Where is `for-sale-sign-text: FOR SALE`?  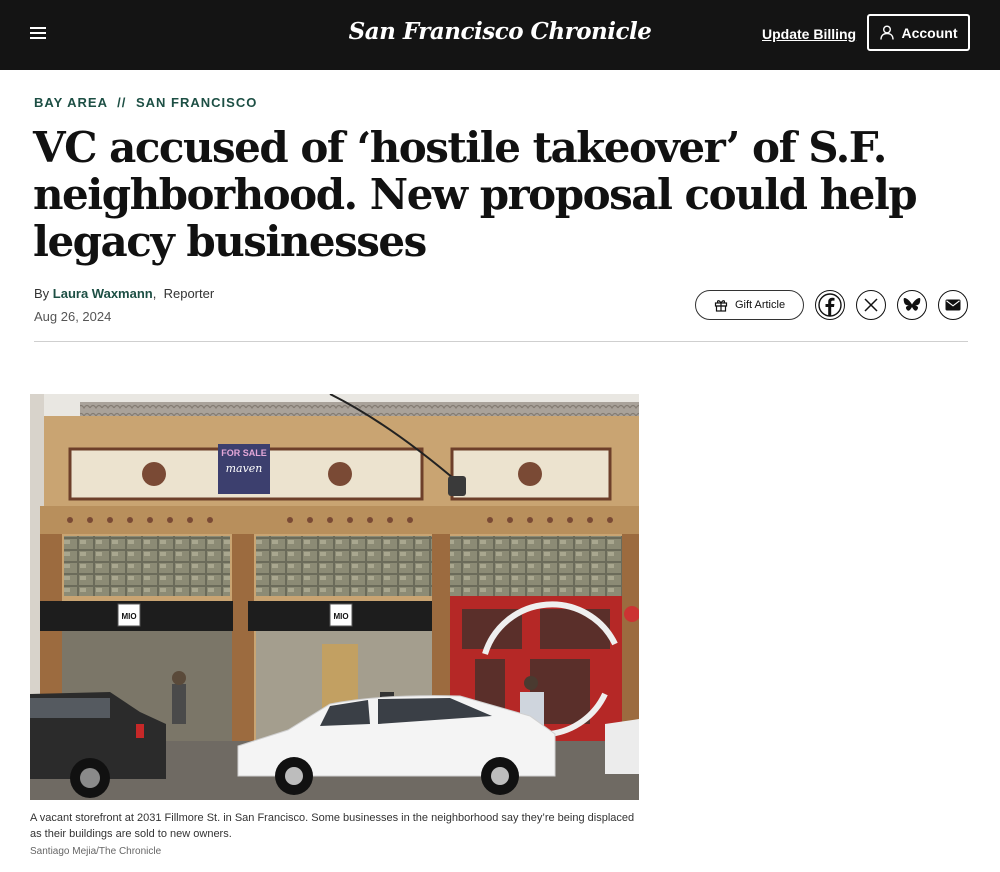 for-sale-sign-text: FOR SALE is located at coordinates (244, 453).